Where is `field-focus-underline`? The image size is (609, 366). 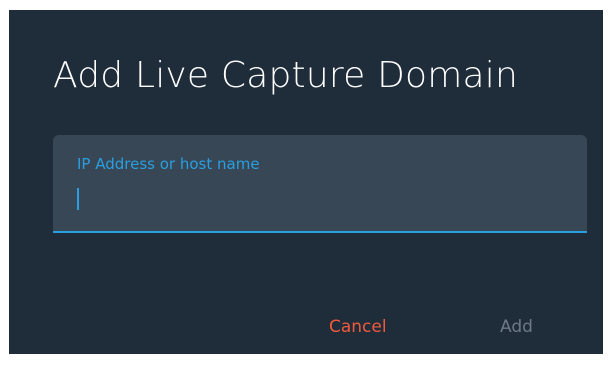 field-focus-underline is located at coordinates (320, 232).